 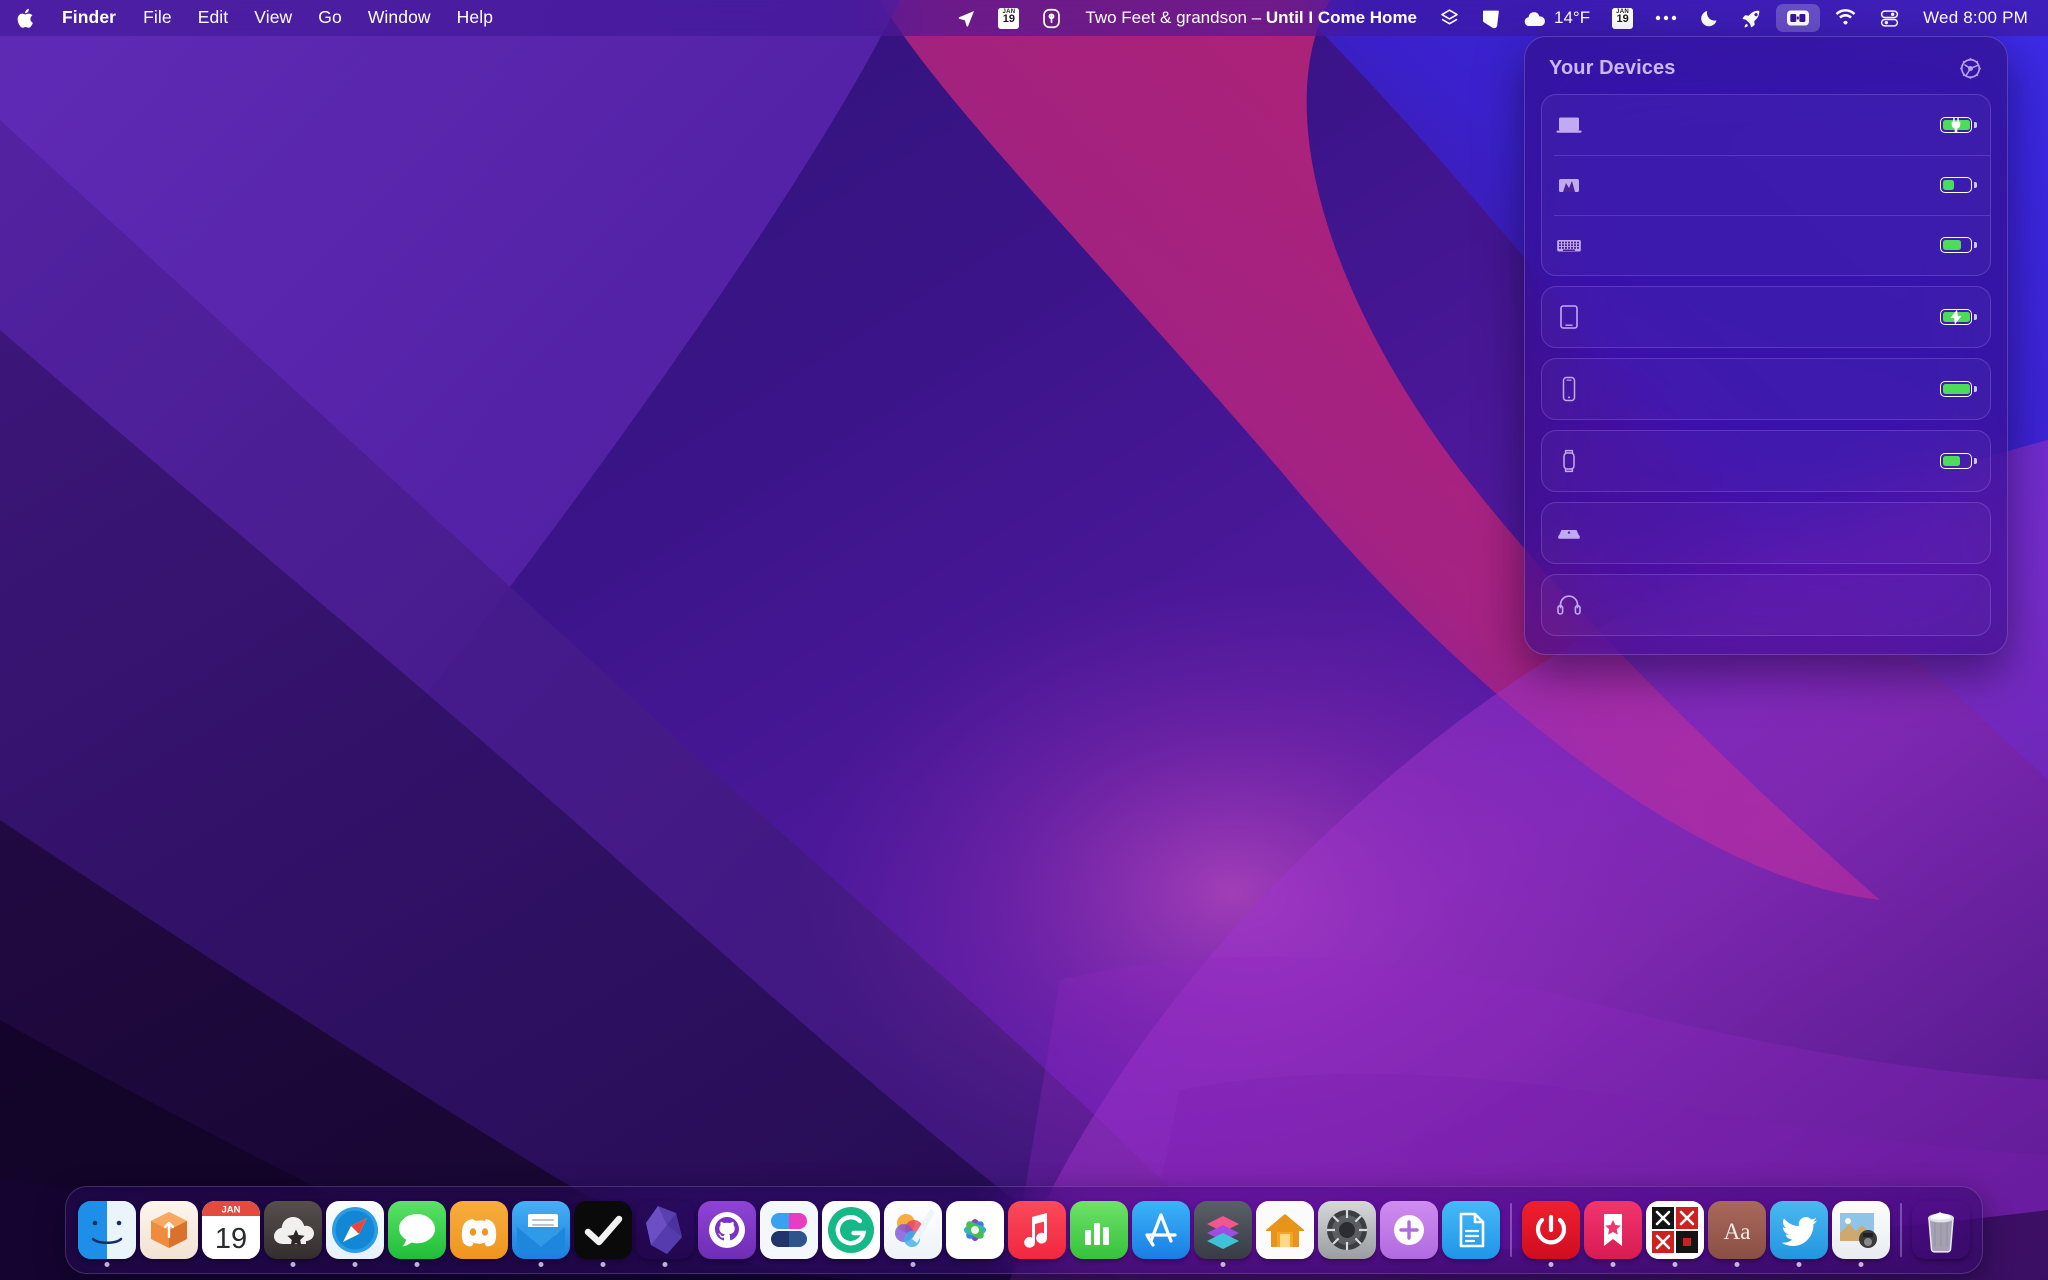 I want to click on pixelmator-brush-icon, so click(x=913, y=1230).